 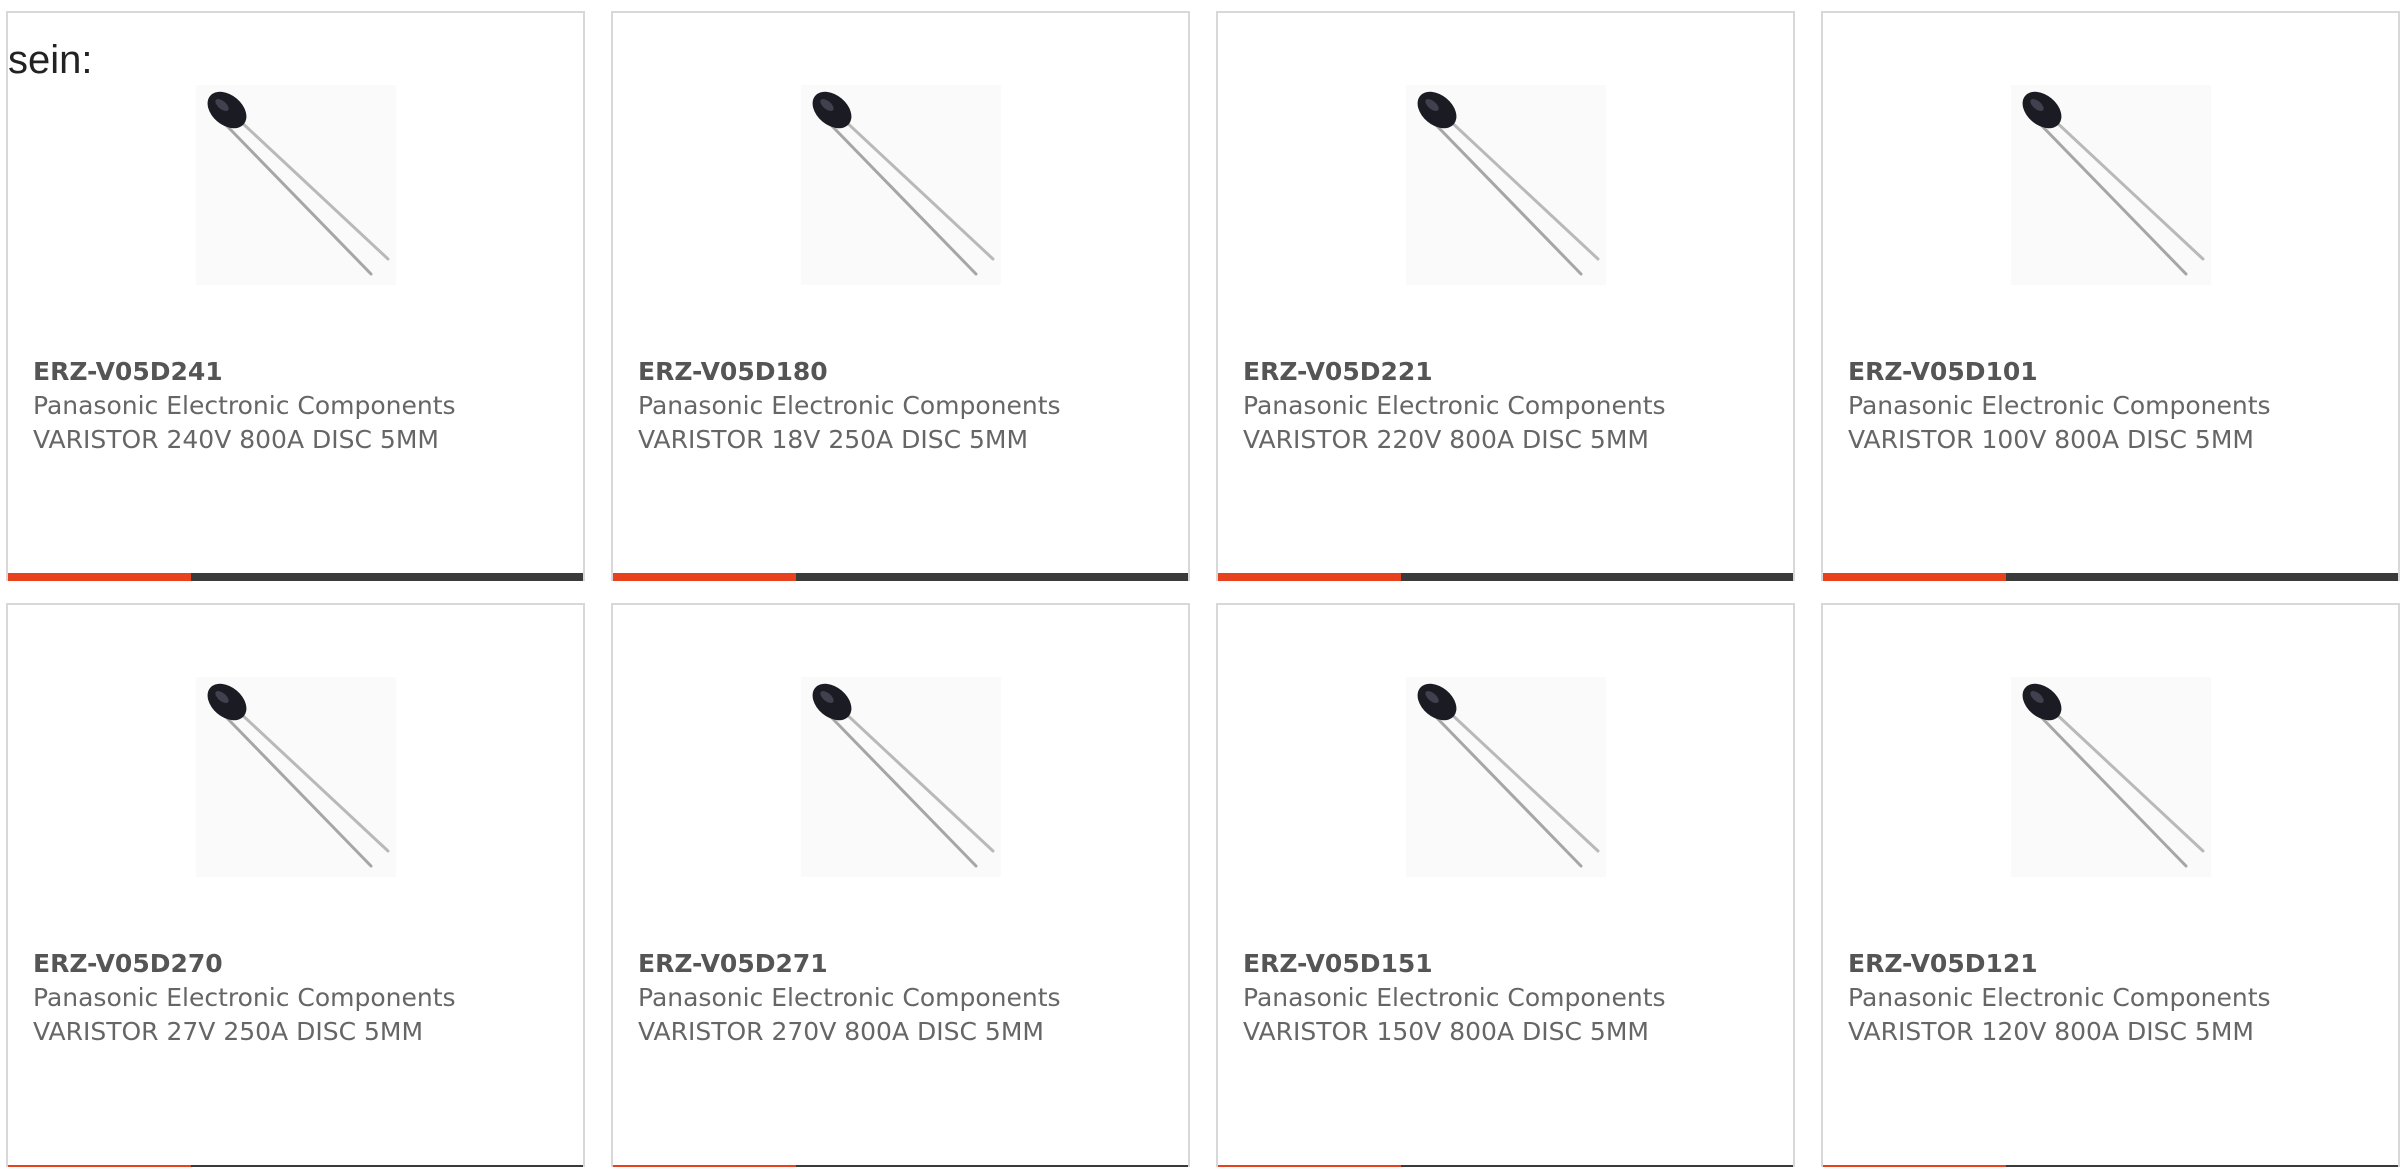 What do you see at coordinates (2051, 1031) in the screenshot?
I see `product-description: VARISTOR 120V 800A DISC 5MM` at bounding box center [2051, 1031].